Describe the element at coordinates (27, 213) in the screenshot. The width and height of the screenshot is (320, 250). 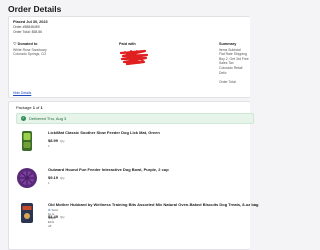
I see `dog-treats-bag-product-image` at that location.